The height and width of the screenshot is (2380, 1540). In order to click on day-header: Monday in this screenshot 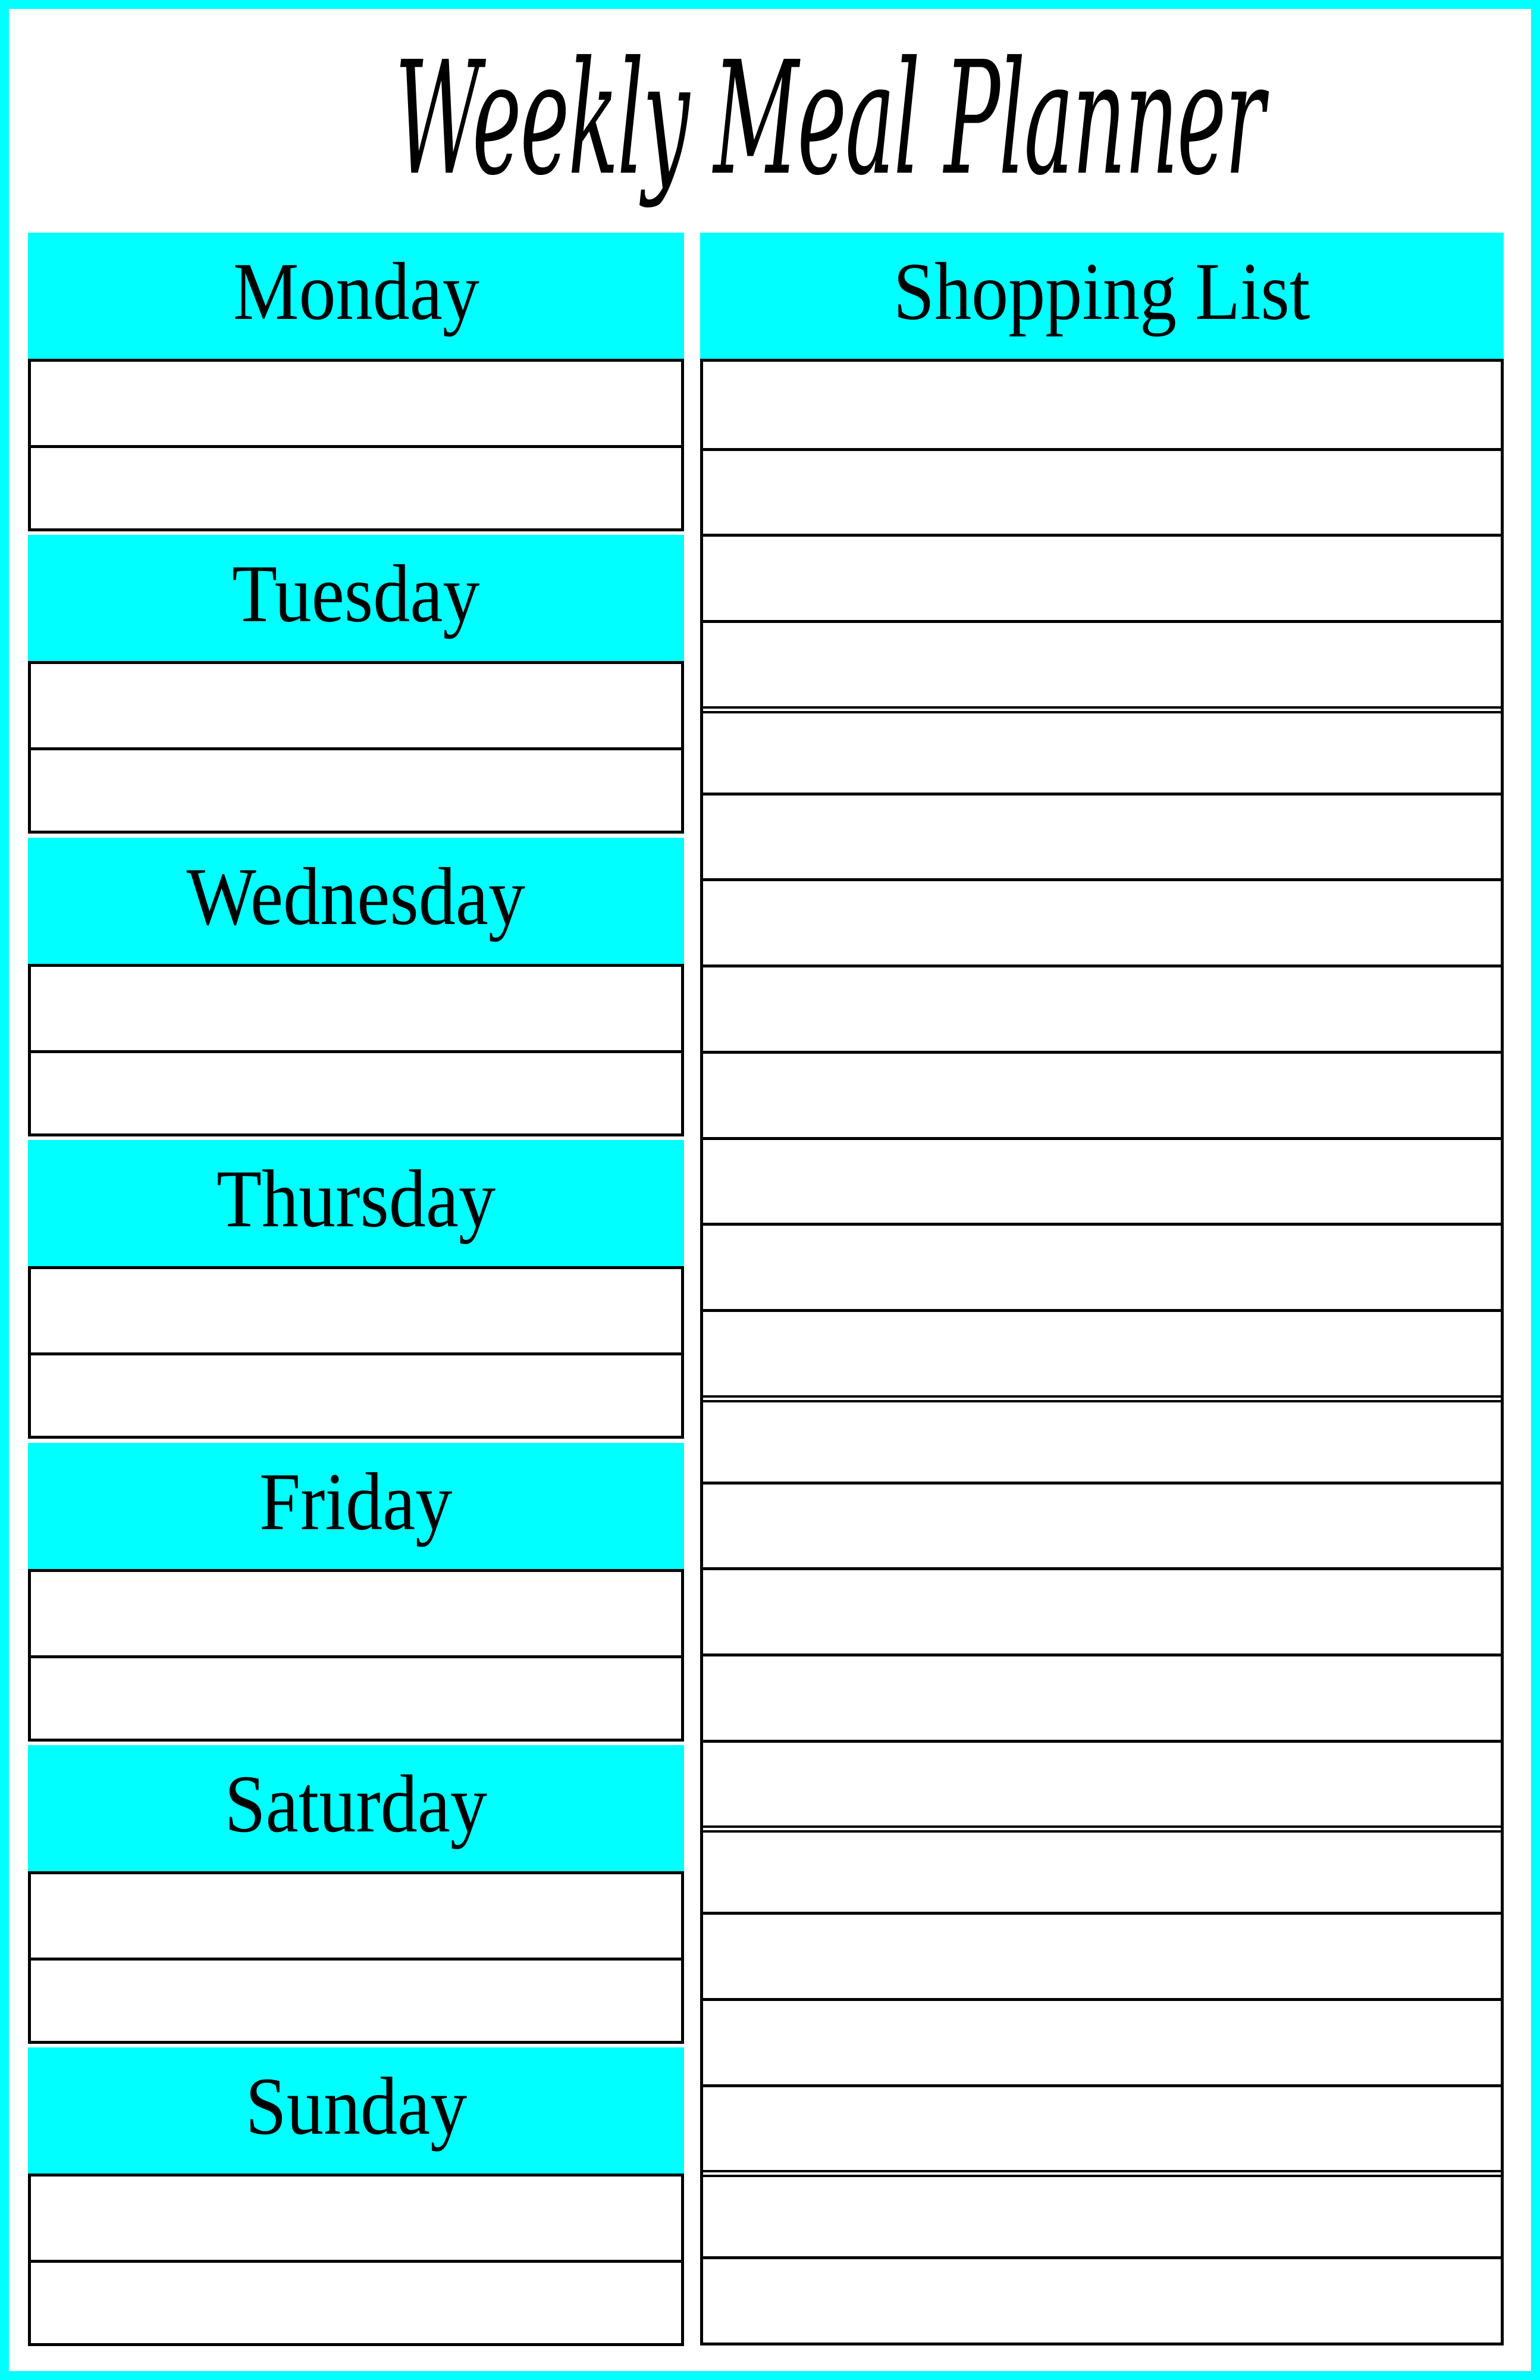, I will do `click(356, 296)`.